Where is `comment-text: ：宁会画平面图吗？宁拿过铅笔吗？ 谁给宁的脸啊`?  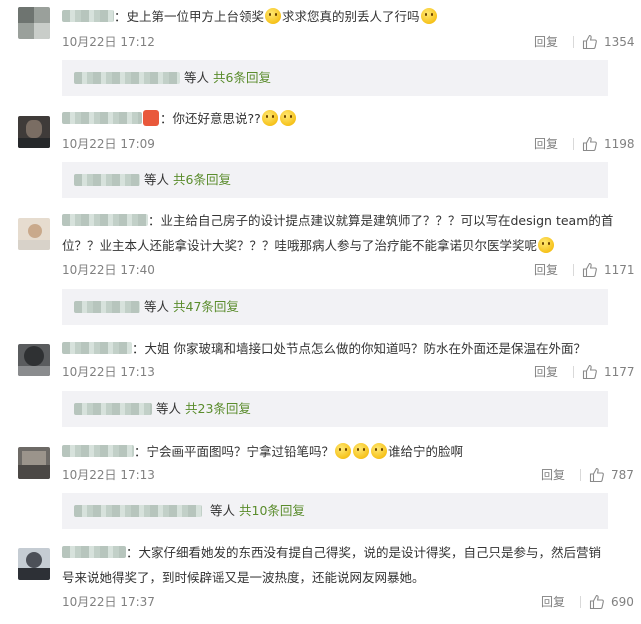
comment-text: ：宁会画平面图吗？宁拿过铅笔吗？ 谁给宁的脸啊 is located at coordinates (344, 451).